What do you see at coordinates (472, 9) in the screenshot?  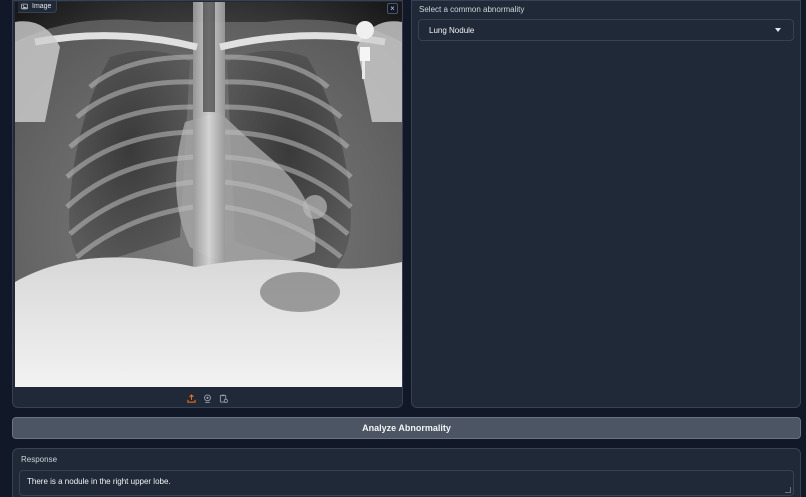 I see `abnormality-select-label: Select a common abnormality` at bounding box center [472, 9].